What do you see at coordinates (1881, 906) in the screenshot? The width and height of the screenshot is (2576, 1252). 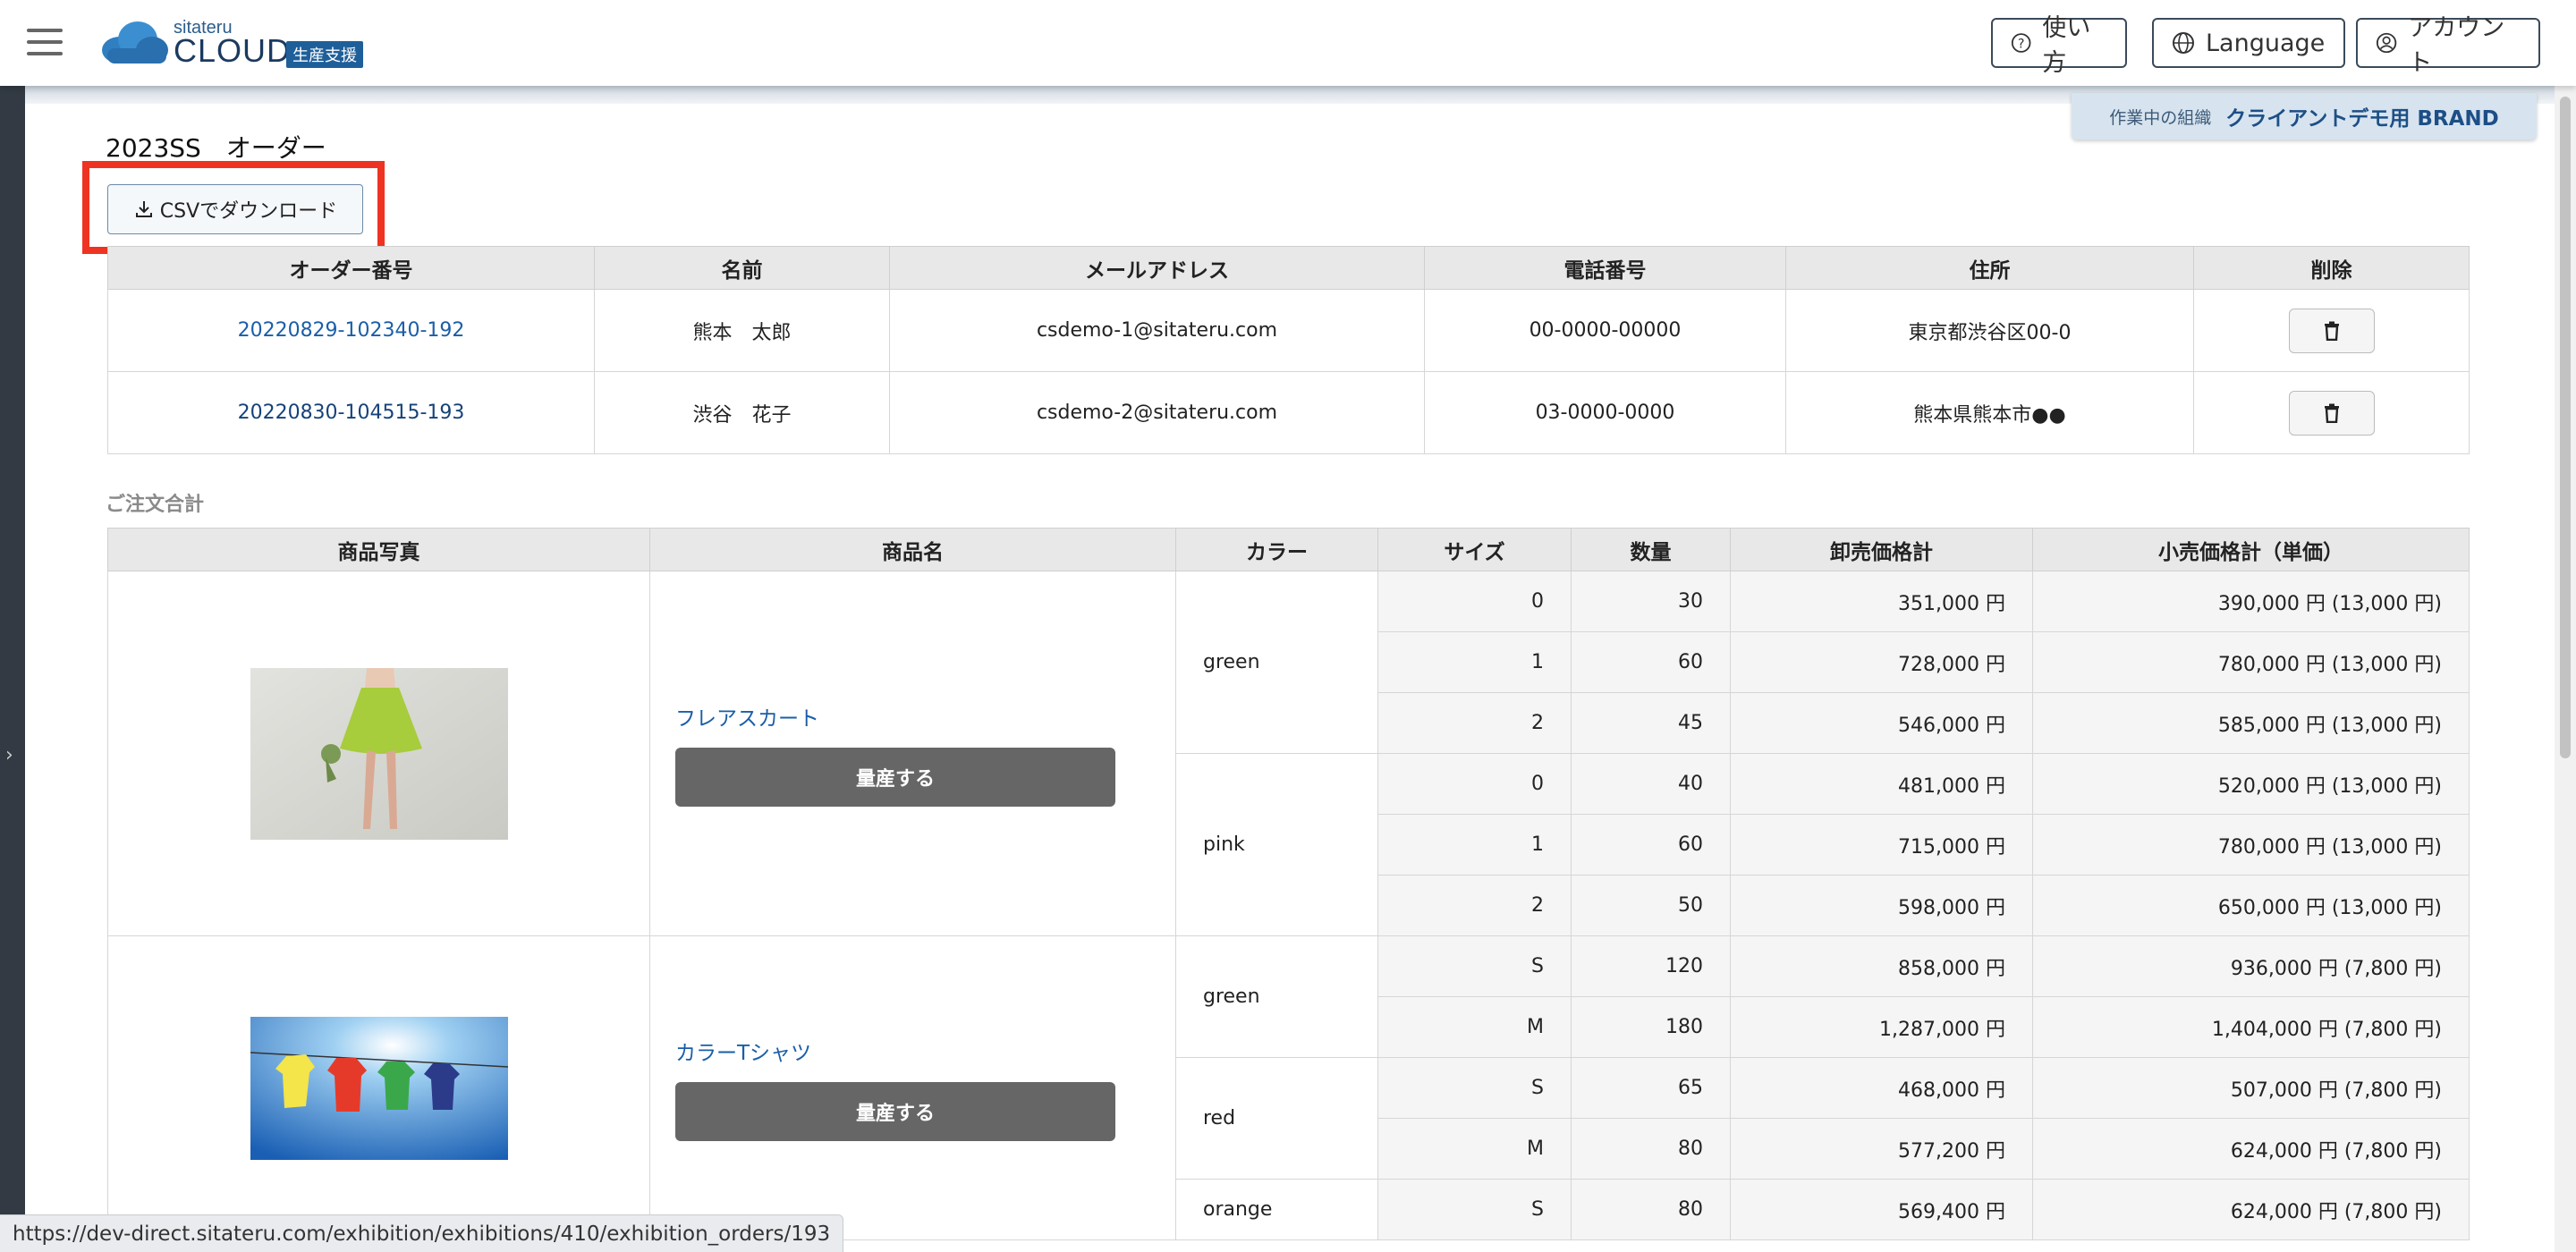 I see `wholesale-total-cell: 598,000 円` at bounding box center [1881, 906].